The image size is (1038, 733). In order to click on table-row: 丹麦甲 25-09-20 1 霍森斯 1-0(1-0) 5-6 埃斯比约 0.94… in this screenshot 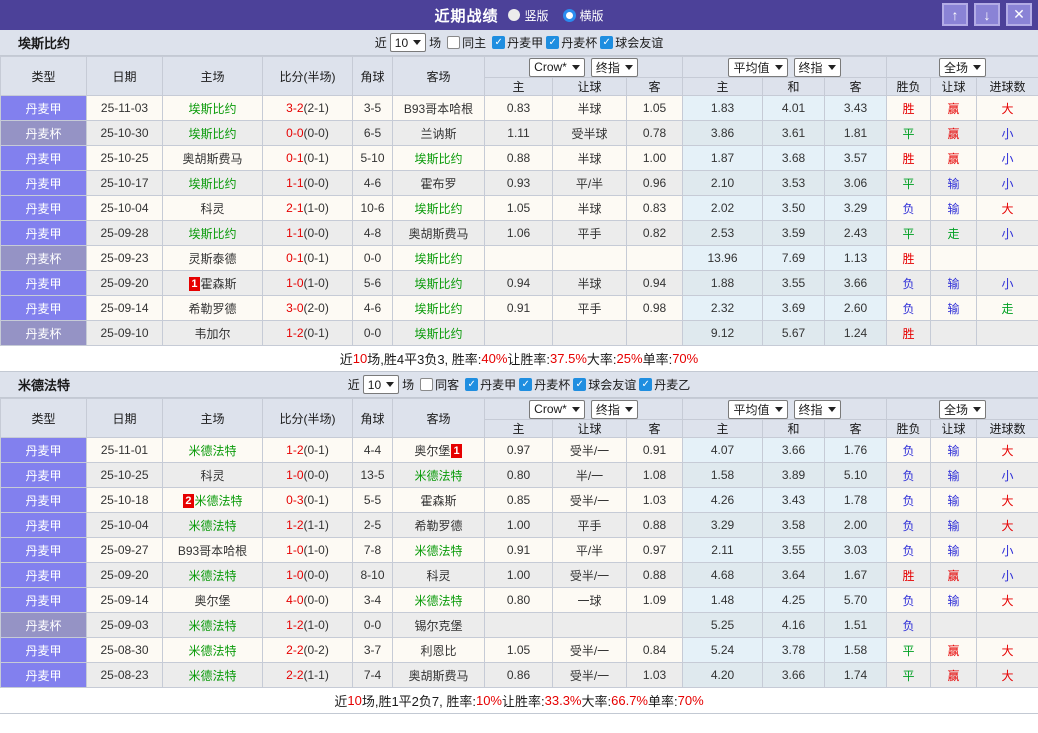, I will do `click(519, 283)`.